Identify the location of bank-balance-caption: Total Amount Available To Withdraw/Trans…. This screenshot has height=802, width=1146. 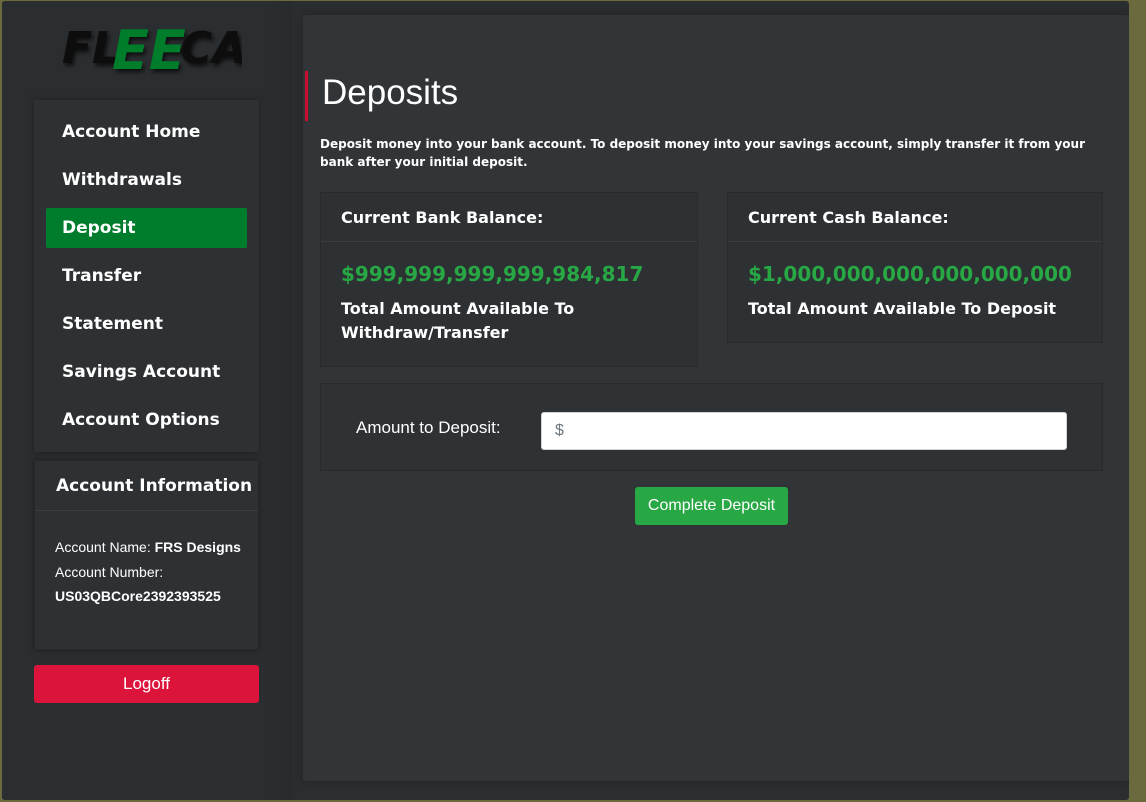
(458, 320).